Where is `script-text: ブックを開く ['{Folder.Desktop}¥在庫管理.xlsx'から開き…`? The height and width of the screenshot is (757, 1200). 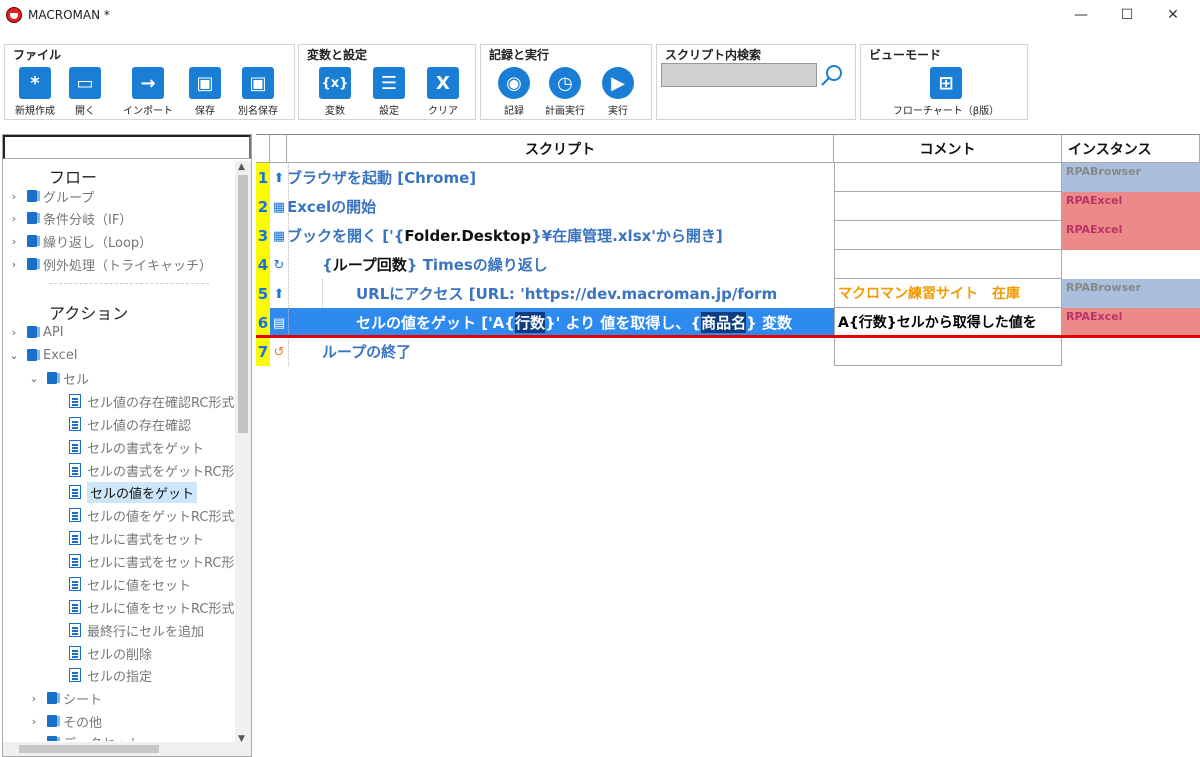 script-text: ブックを開く ['{Folder.Desktop}¥在庫管理.xlsx'から開き… is located at coordinates (560, 235).